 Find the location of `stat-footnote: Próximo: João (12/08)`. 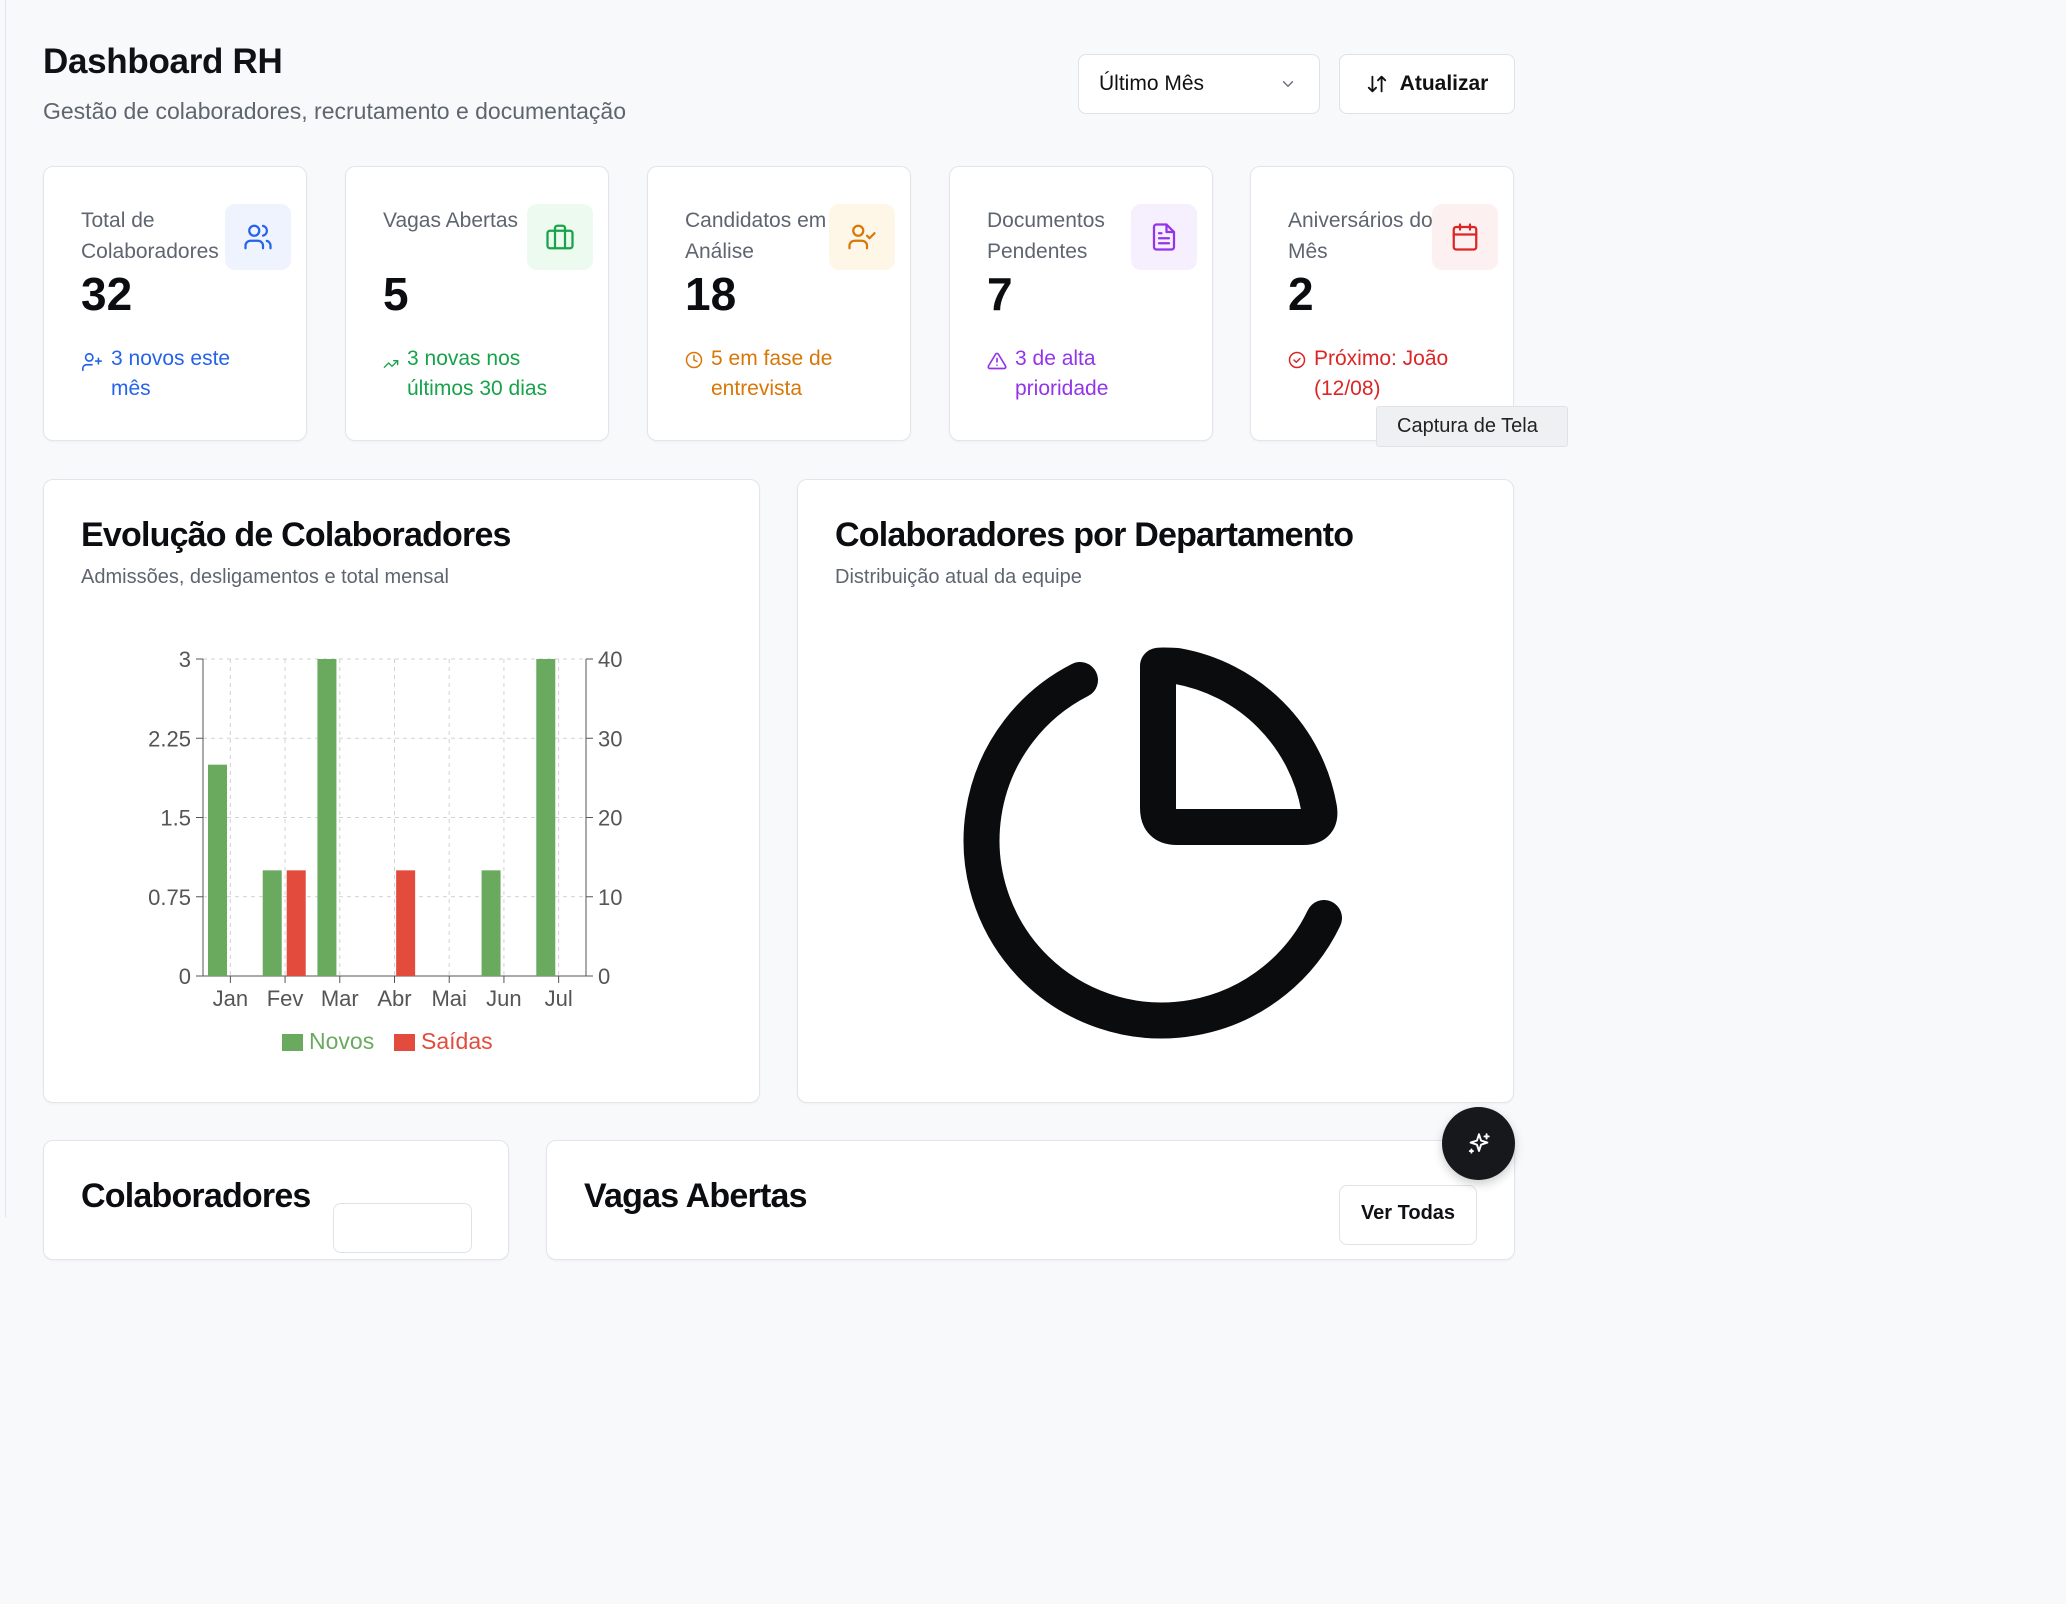

stat-footnote: Próximo: João (12/08) is located at coordinates (1381, 374).